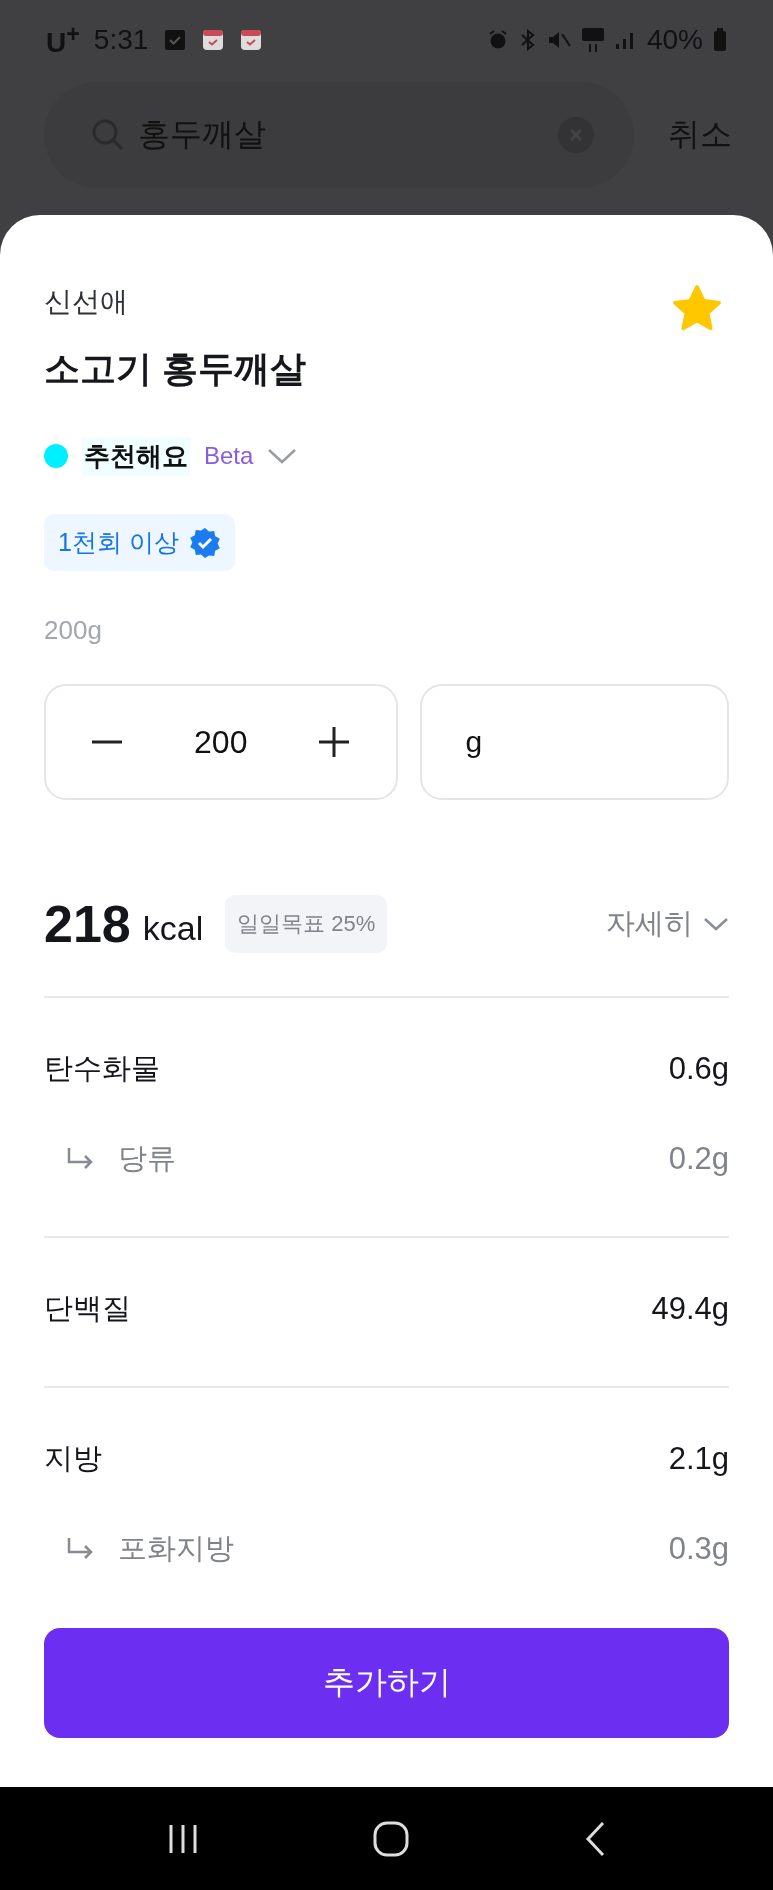  Describe the element at coordinates (229, 456) in the screenshot. I see `beta-label: Beta` at that location.